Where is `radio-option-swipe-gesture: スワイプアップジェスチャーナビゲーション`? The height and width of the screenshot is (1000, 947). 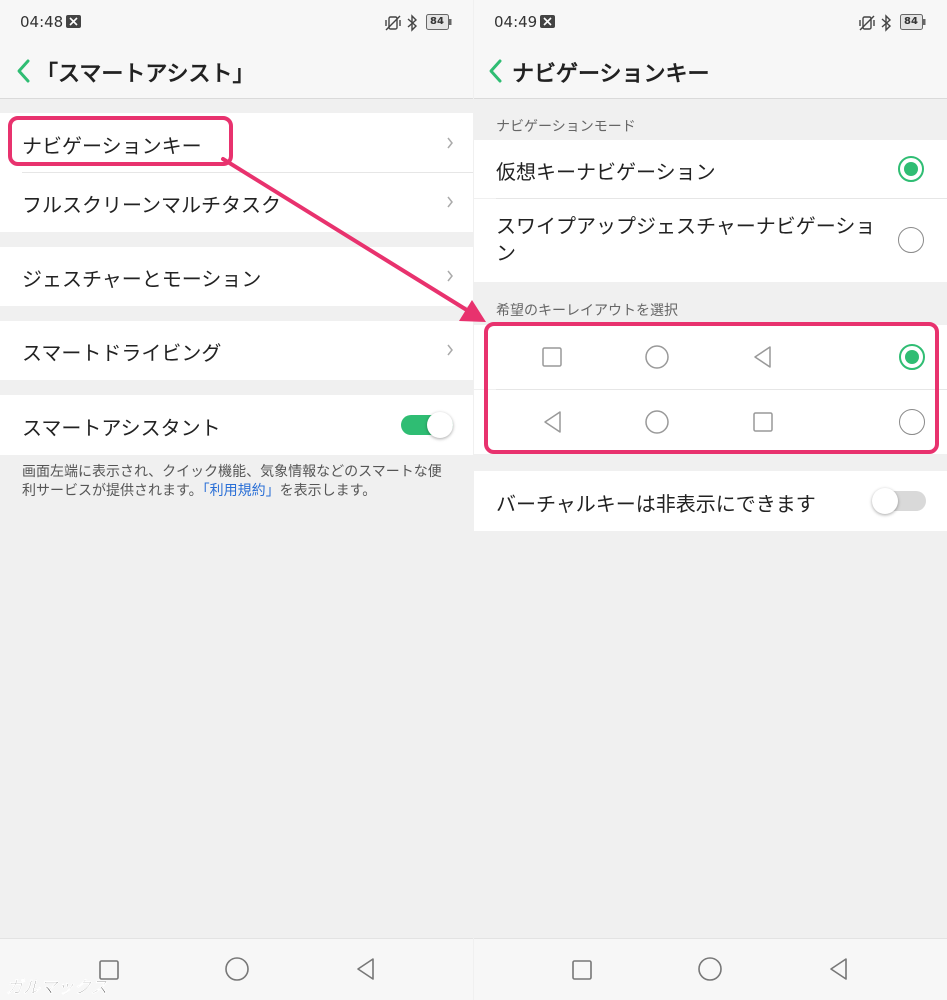
radio-option-swipe-gesture: スワイプアップジェスチャーナビゲーション is located at coordinates (710, 240).